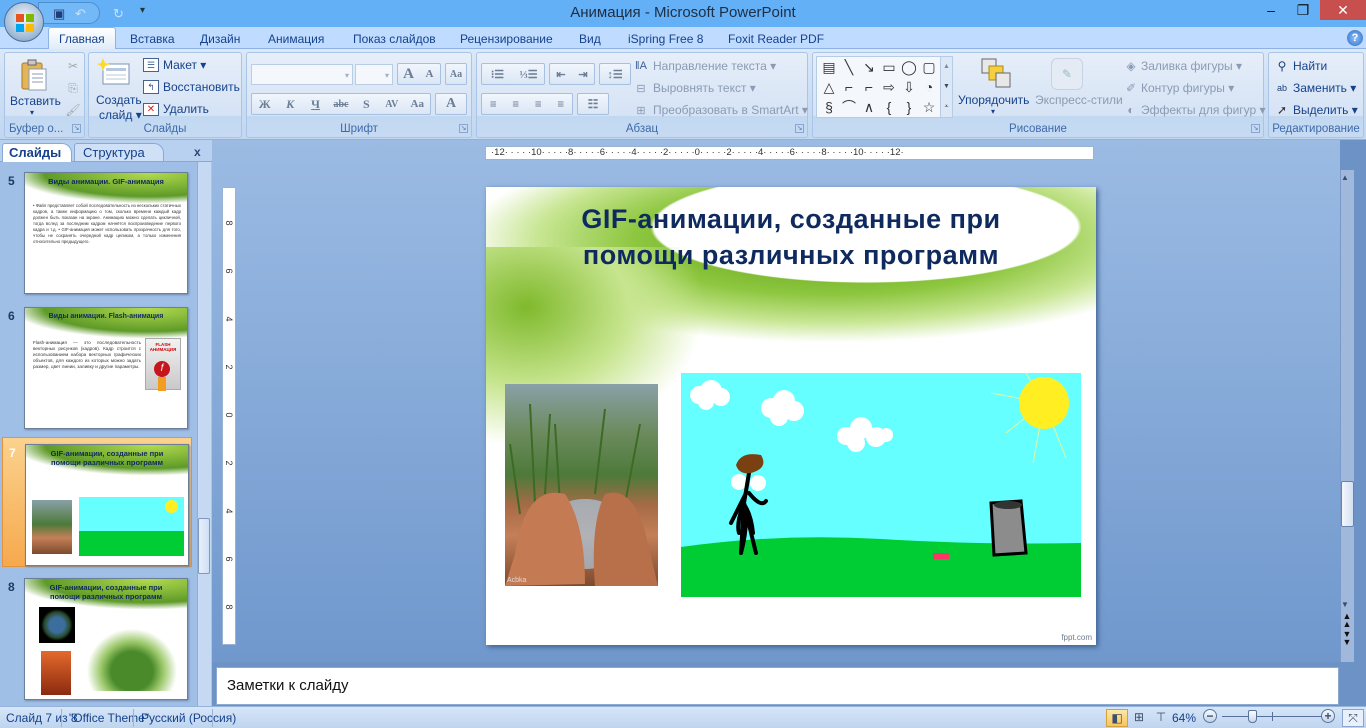  I want to click on zoom-in-button: +, so click(1328, 716).